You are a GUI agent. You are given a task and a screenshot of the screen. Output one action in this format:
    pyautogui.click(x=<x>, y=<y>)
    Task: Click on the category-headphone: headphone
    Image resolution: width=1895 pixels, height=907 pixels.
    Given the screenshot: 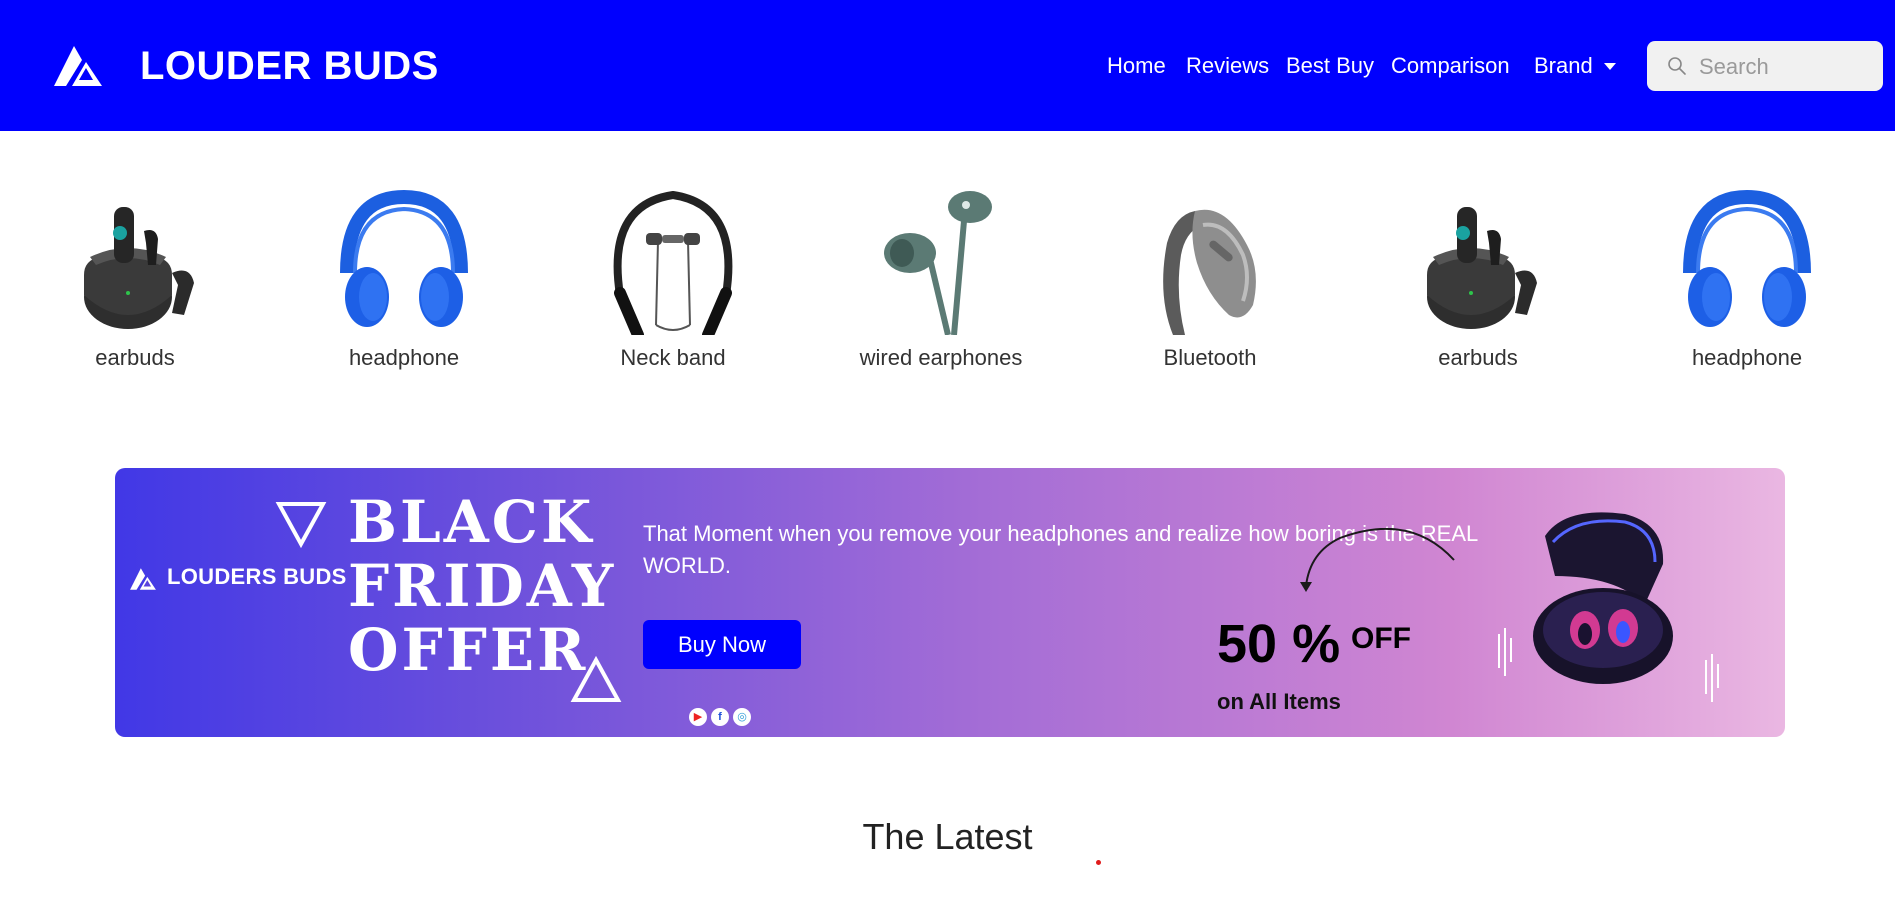 What is the action you would take?
    pyautogui.click(x=404, y=279)
    